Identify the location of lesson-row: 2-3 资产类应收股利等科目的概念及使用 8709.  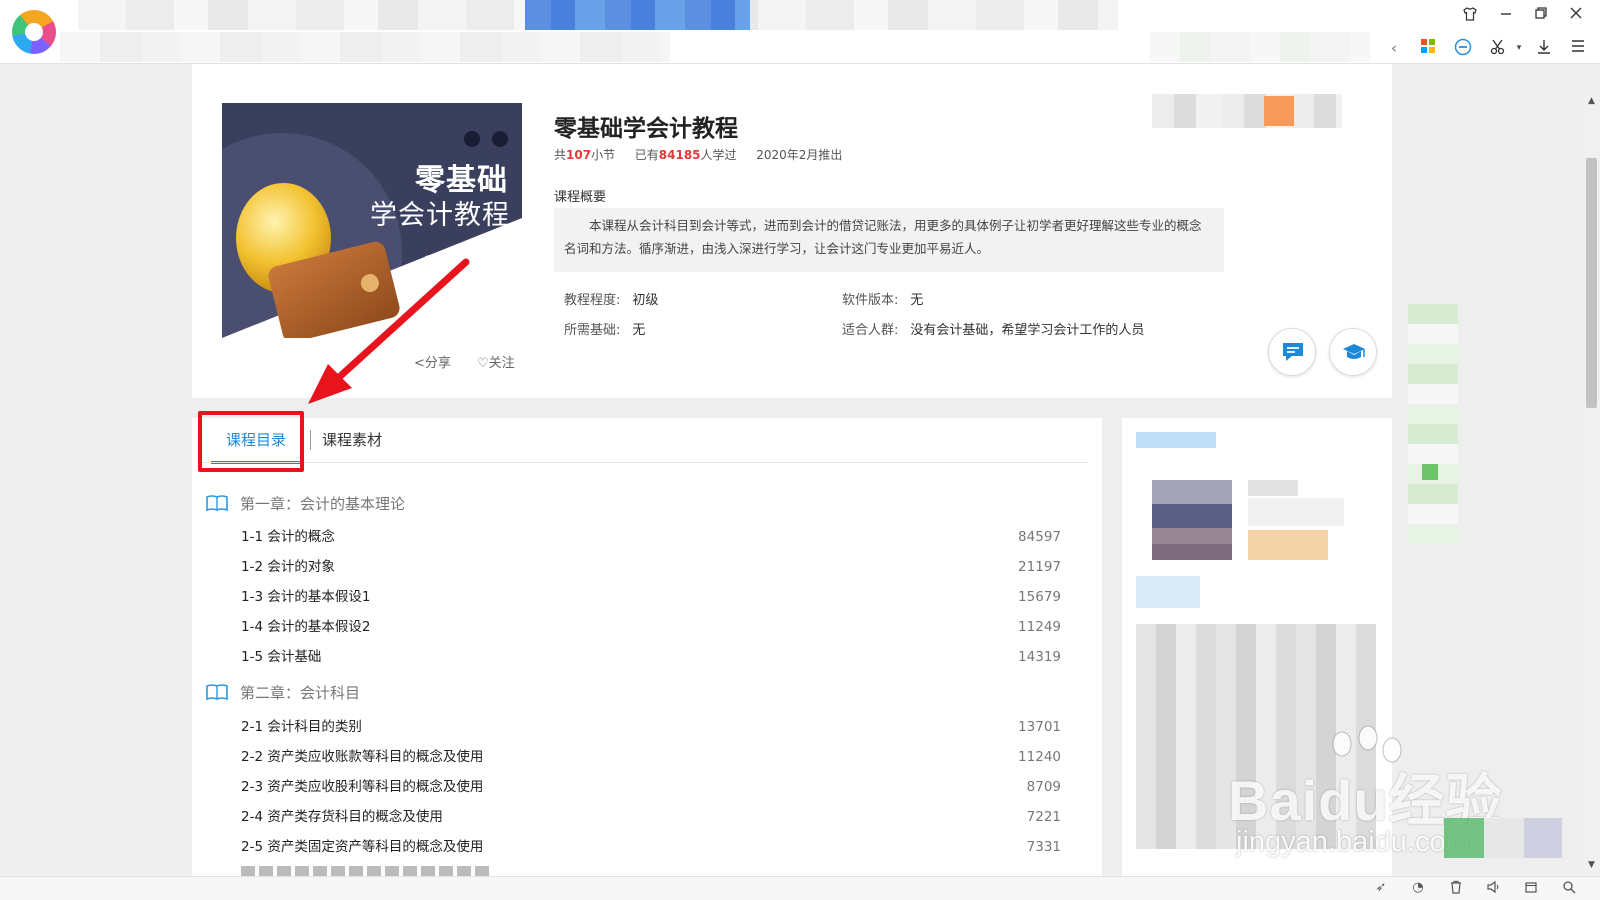
(651, 787).